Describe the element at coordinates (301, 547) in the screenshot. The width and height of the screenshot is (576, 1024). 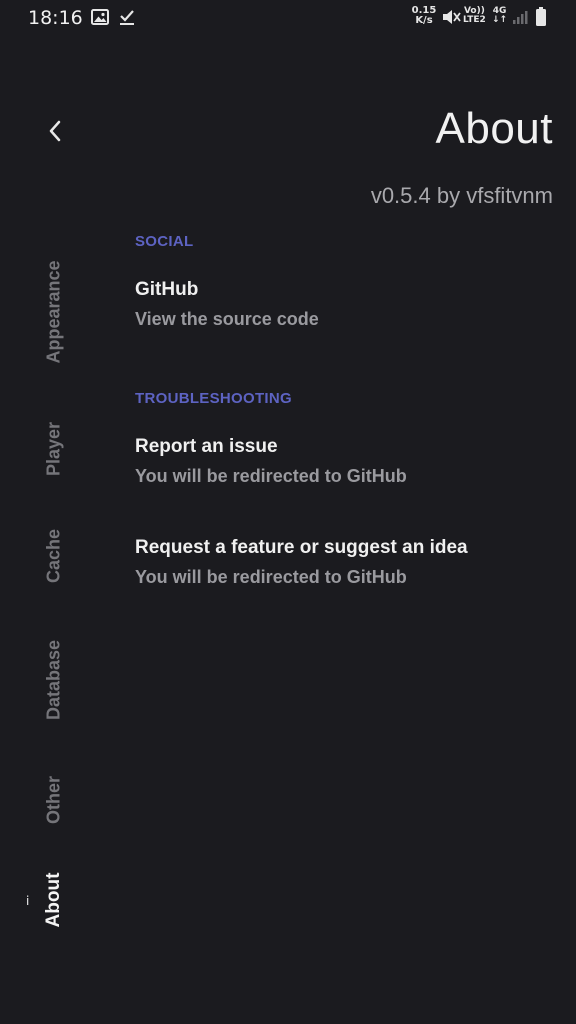
I see `request-feature-title: Request a feature or suggest an idea` at that location.